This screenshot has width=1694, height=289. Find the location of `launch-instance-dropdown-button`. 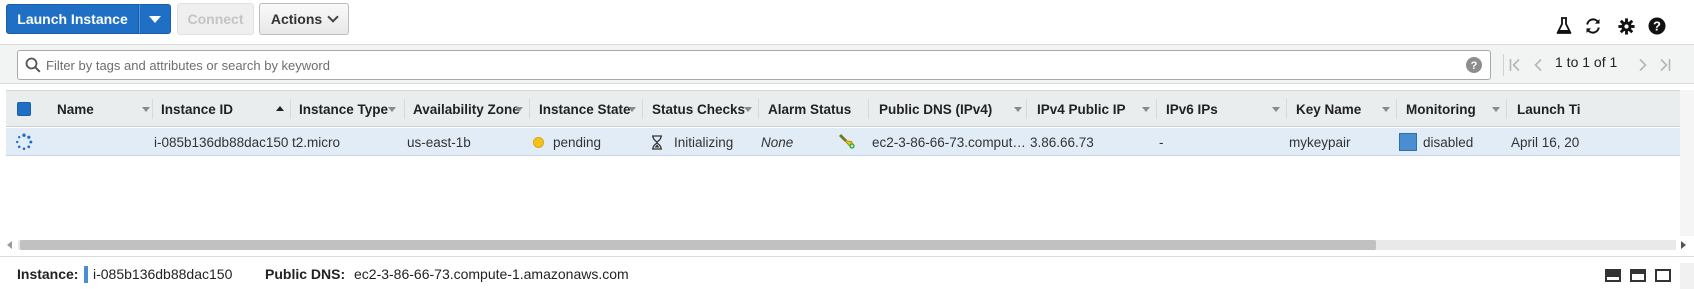

launch-instance-dropdown-button is located at coordinates (155, 19).